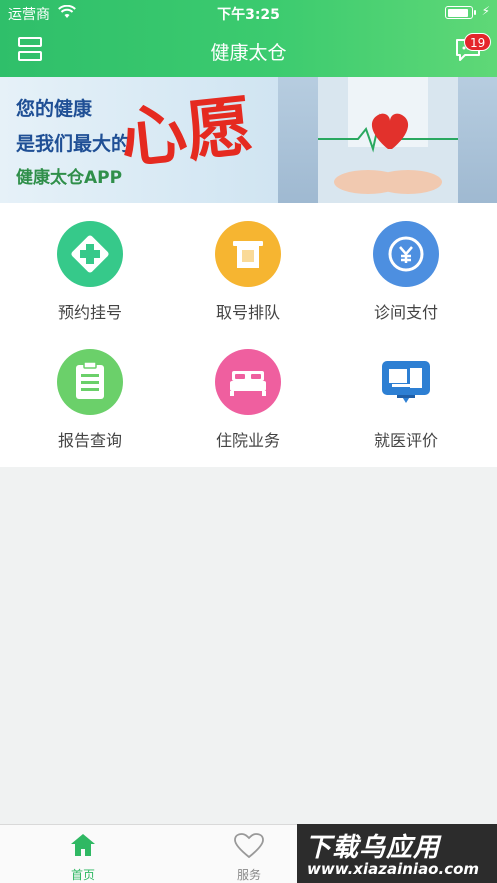 The height and width of the screenshot is (883, 497). Describe the element at coordinates (247, 312) in the screenshot. I see `grid-item-label: 取号排队` at that location.